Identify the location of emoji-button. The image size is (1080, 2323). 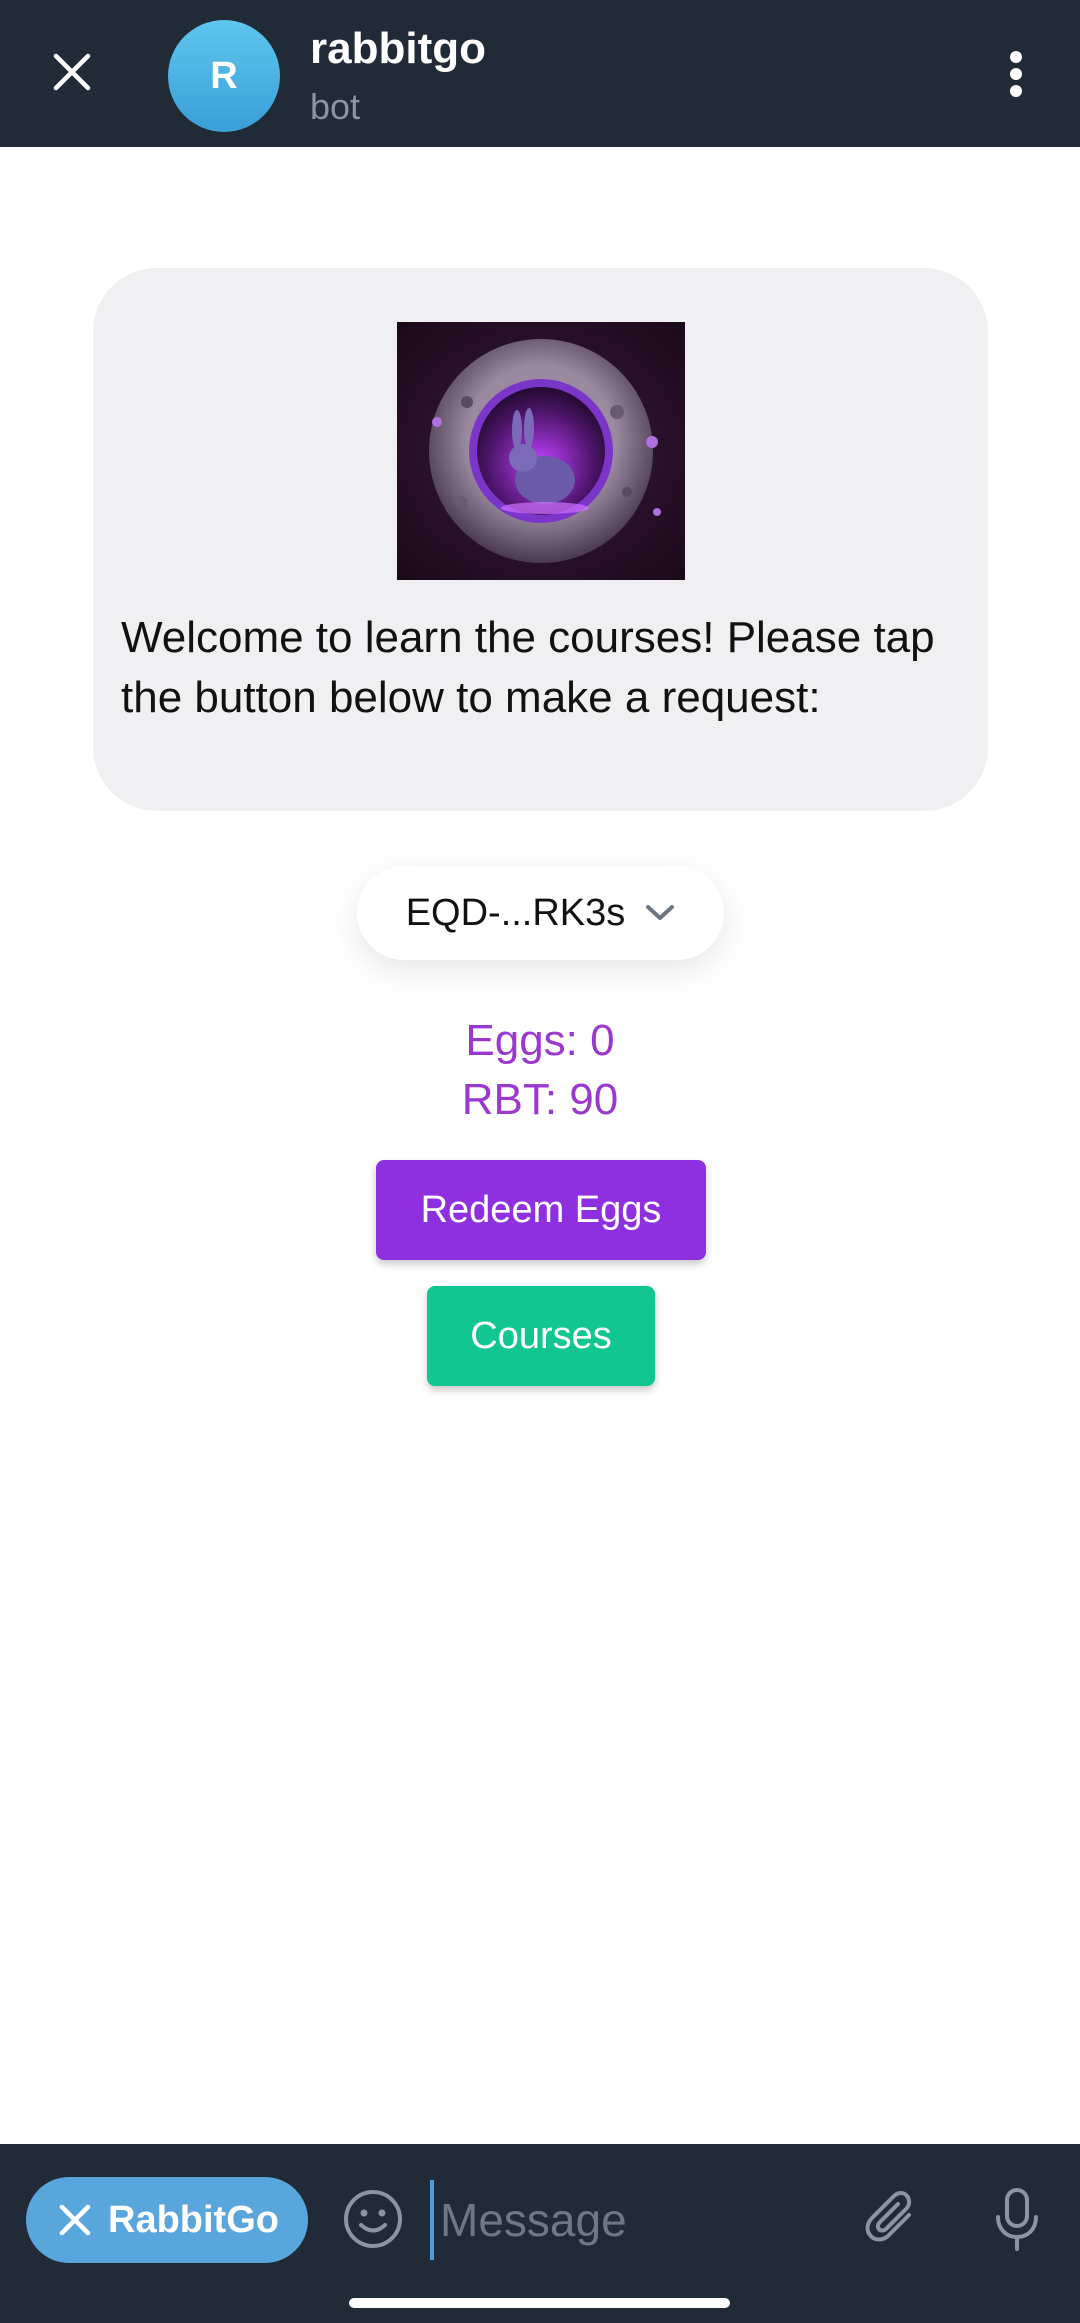
(373, 2219).